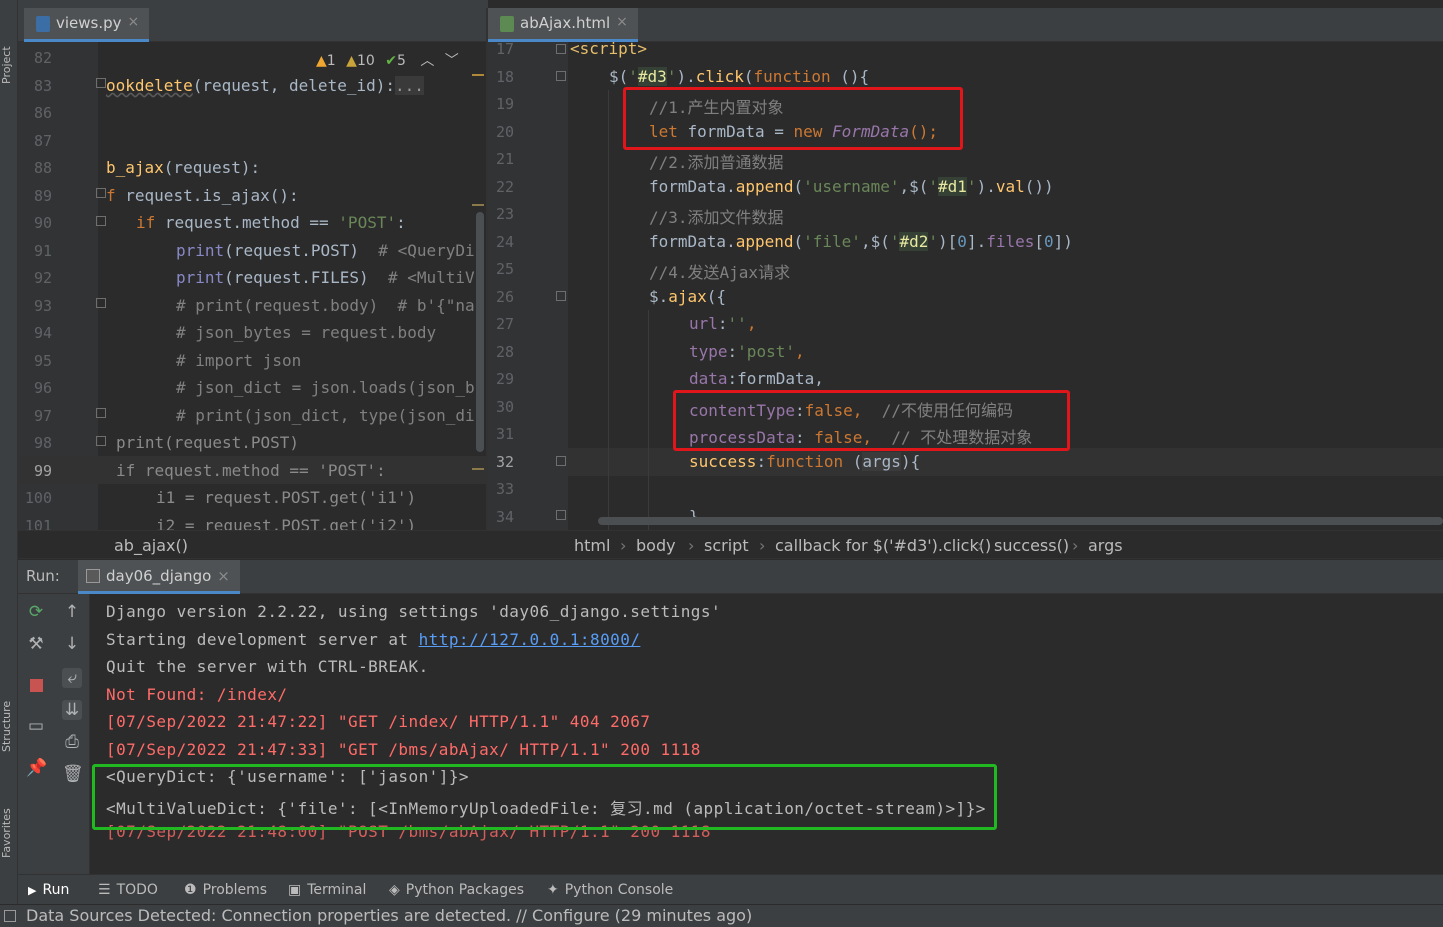 This screenshot has width=1443, height=927. Describe the element at coordinates (72, 710) in the screenshot. I see `scroll-to-end-icon: ⇊` at that location.